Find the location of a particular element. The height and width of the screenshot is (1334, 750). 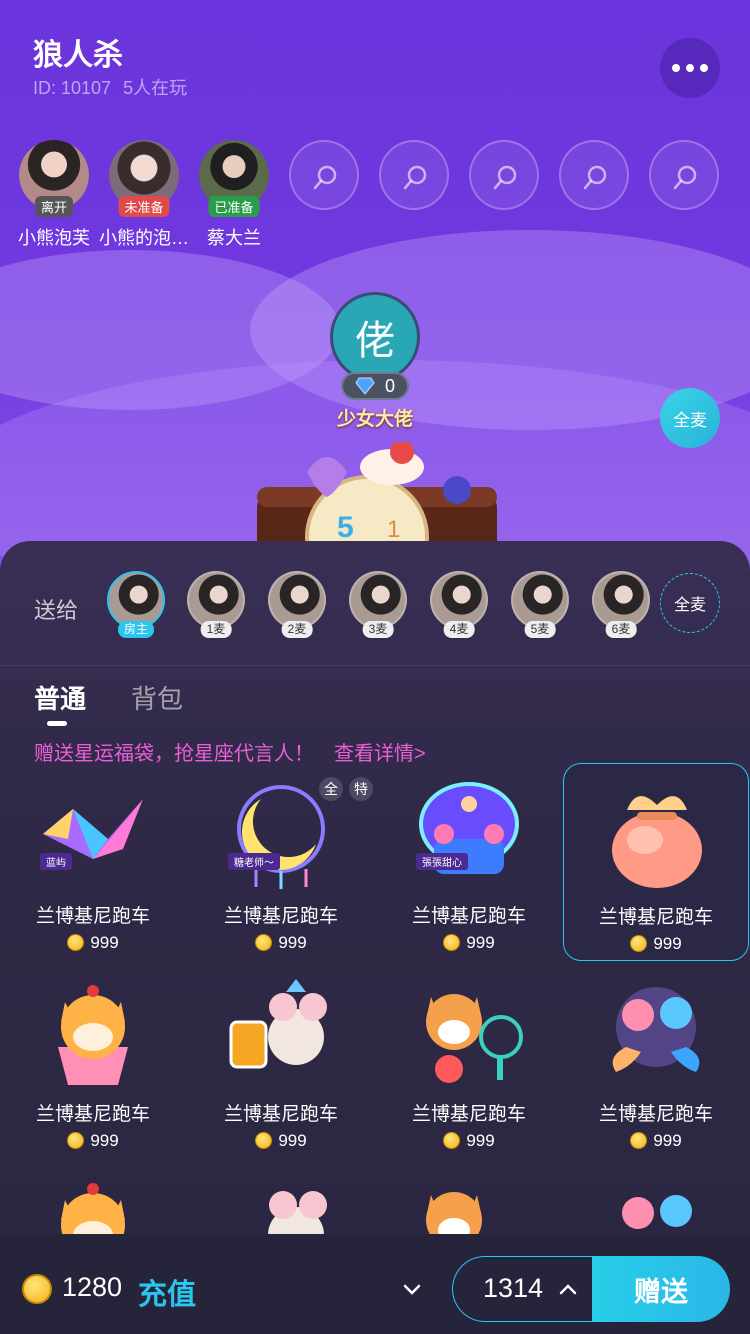

dot-icon is located at coordinates (704, 68).